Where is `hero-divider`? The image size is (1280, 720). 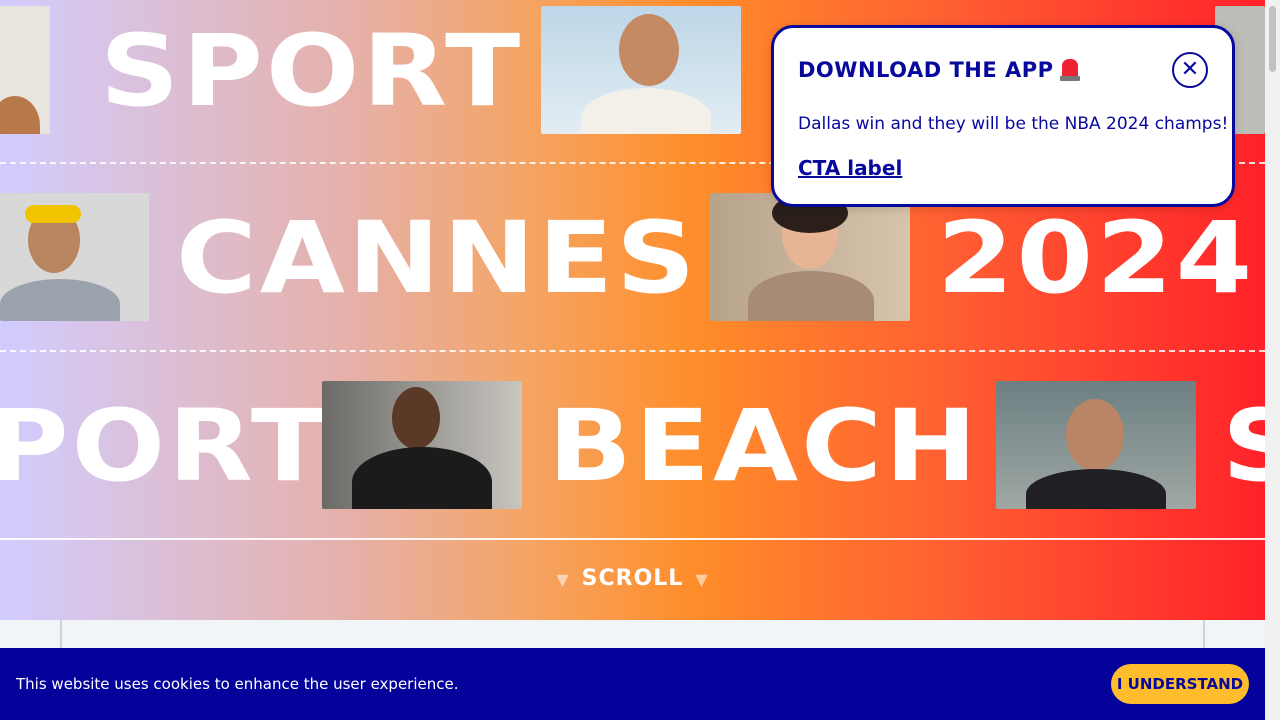 hero-divider is located at coordinates (632, 539).